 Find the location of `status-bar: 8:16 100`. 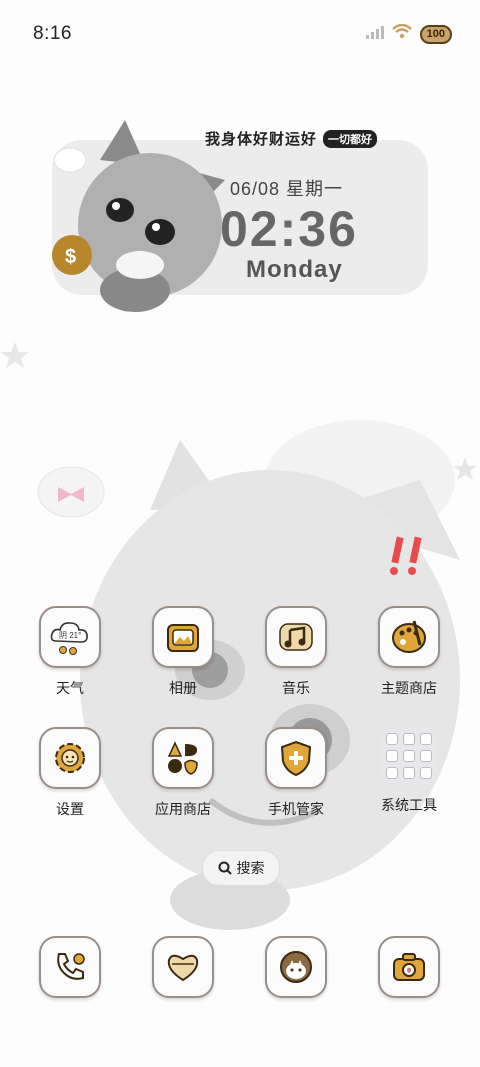

status-bar: 8:16 100 is located at coordinates (240, 35).